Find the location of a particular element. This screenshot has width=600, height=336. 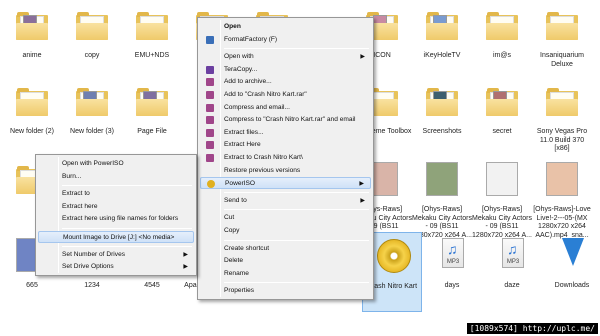

file-label: Downloads is located at coordinates (572, 285).